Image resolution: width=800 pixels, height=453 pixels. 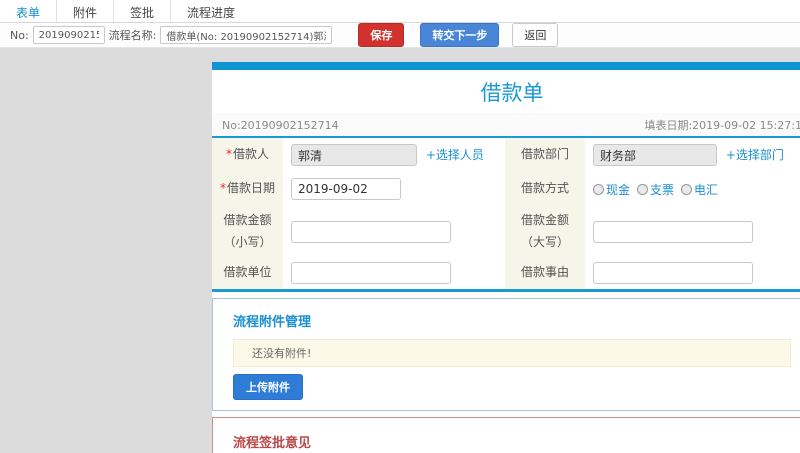 I want to click on loan-unit-input, so click(x=371, y=273).